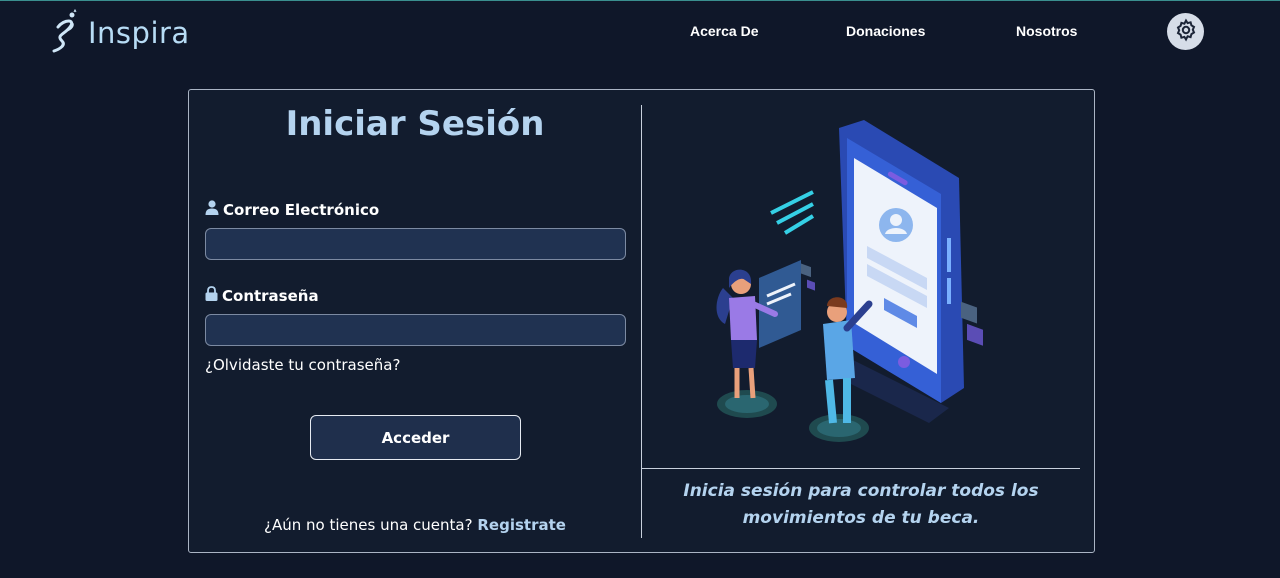 The height and width of the screenshot is (578, 1280). Describe the element at coordinates (302, 365) in the screenshot. I see `forgot-password-link: ¿Olvidaste tu contraseña?` at that location.